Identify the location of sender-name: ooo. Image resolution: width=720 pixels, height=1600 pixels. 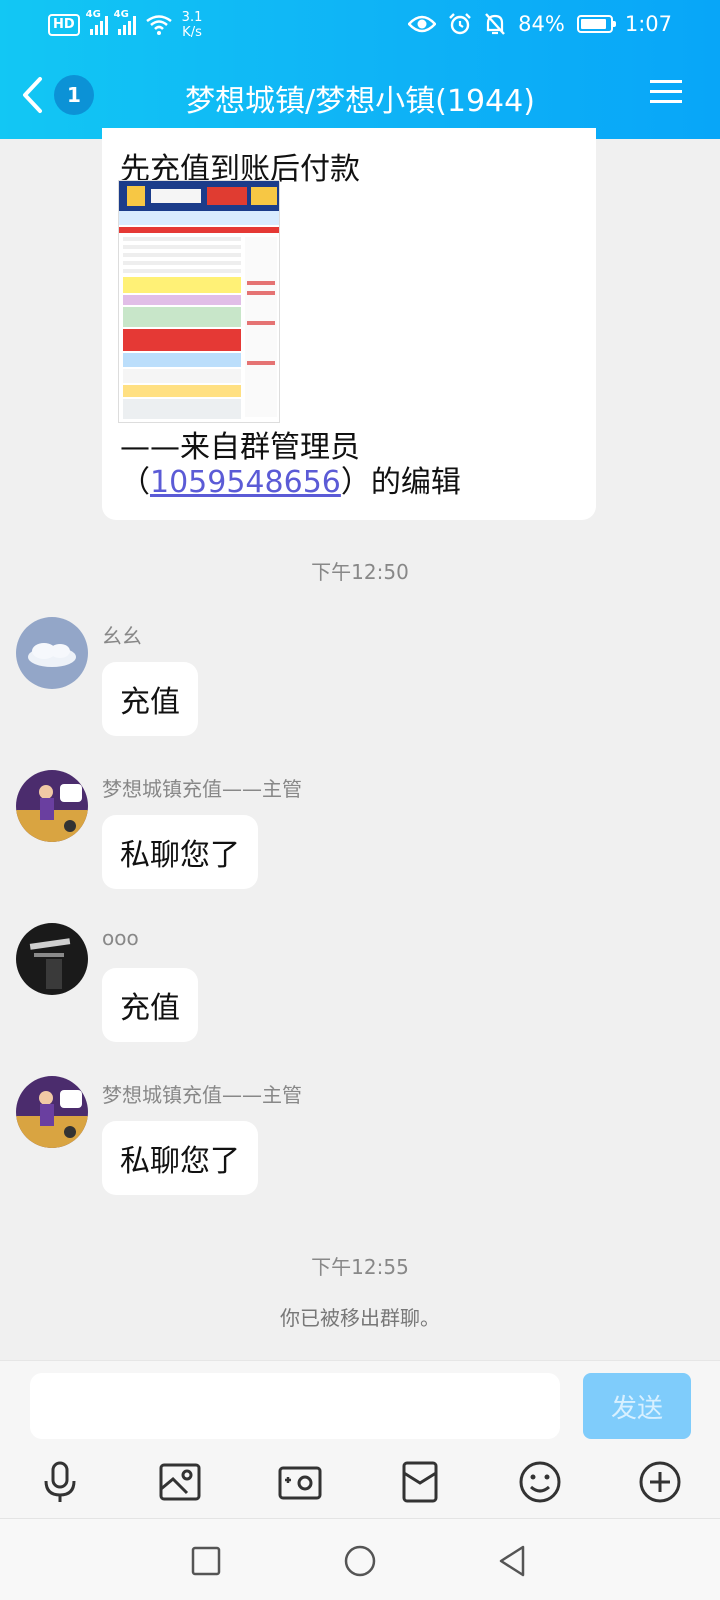
(120, 938).